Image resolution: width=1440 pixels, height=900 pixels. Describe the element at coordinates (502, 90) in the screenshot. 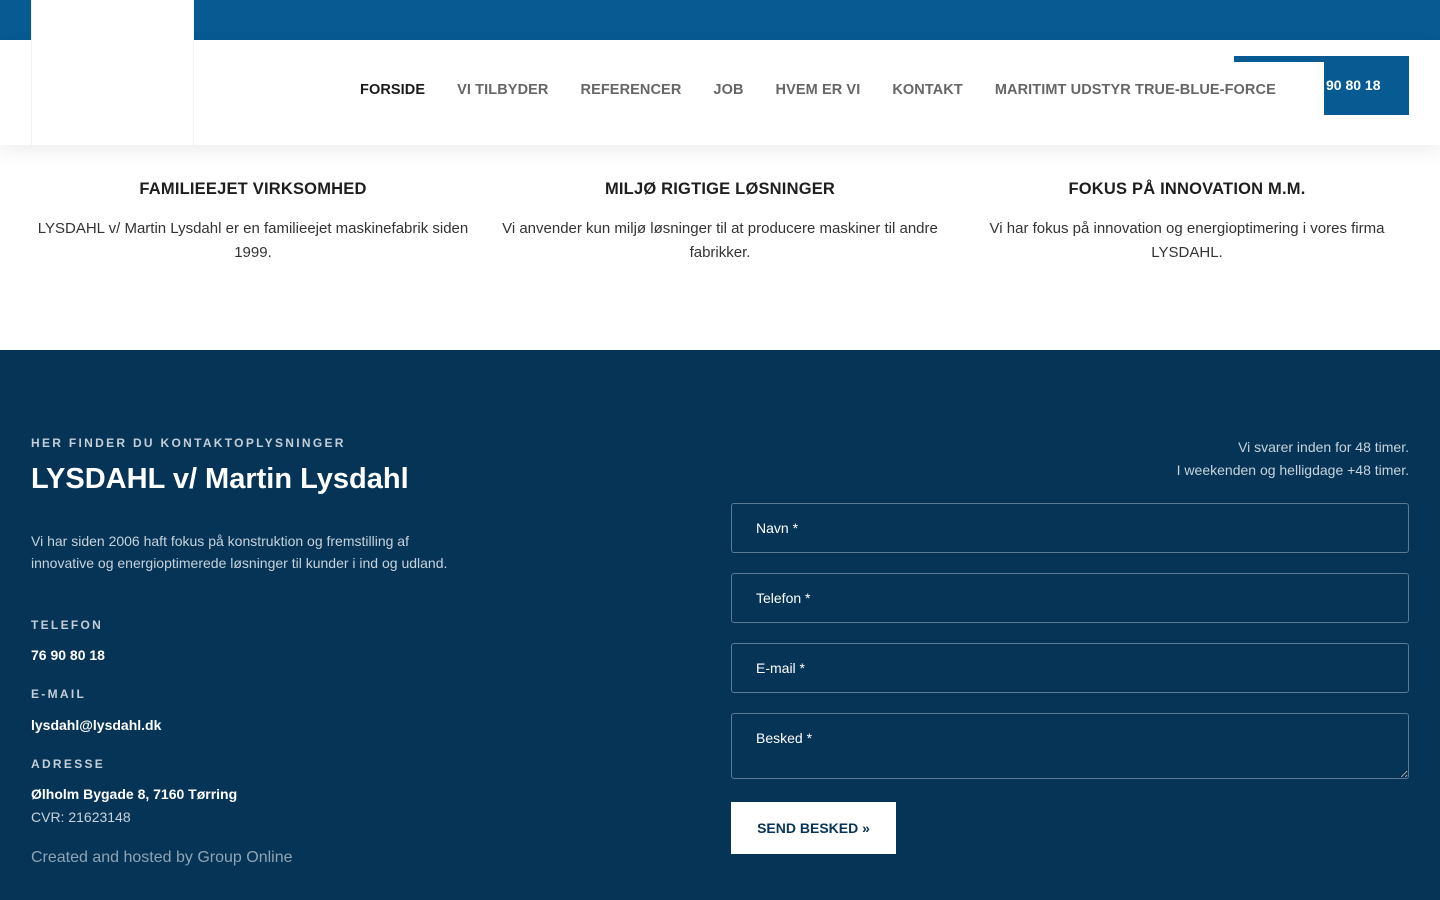

I see `nav-item-vi-tilbyder: VI TILBYDER` at that location.